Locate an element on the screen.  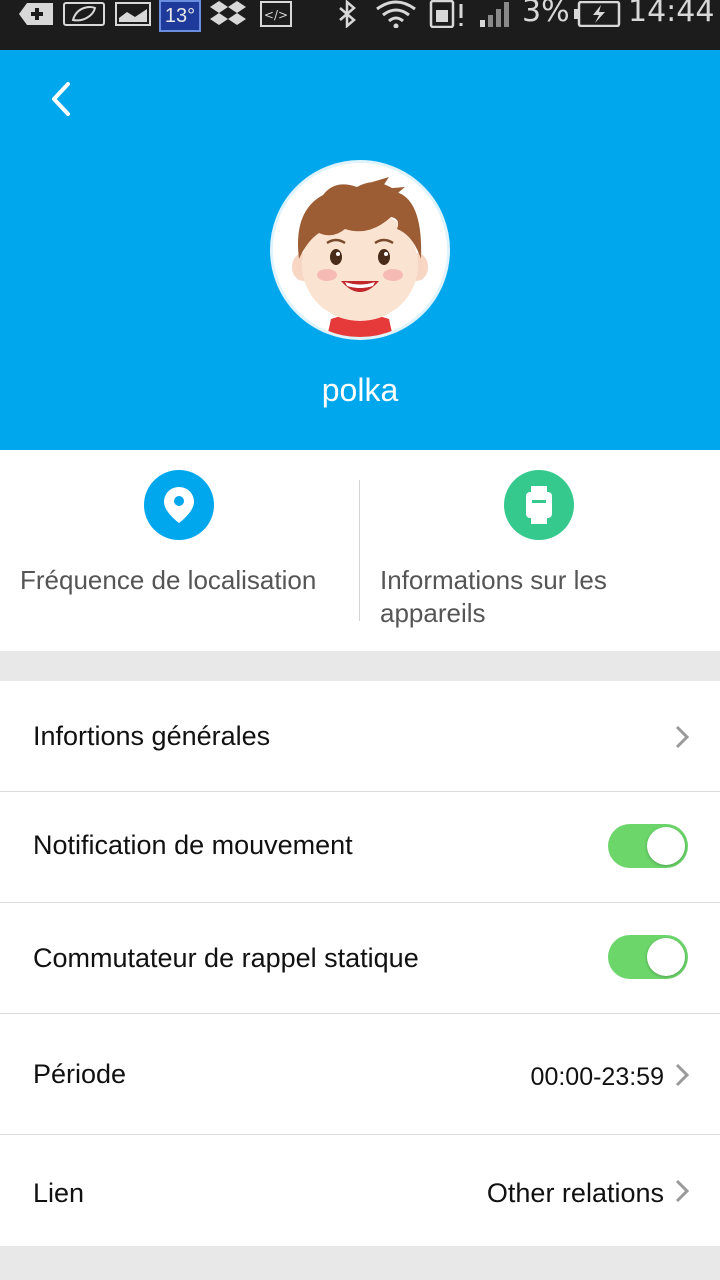
chevron-left-icon is located at coordinates (61, 99).